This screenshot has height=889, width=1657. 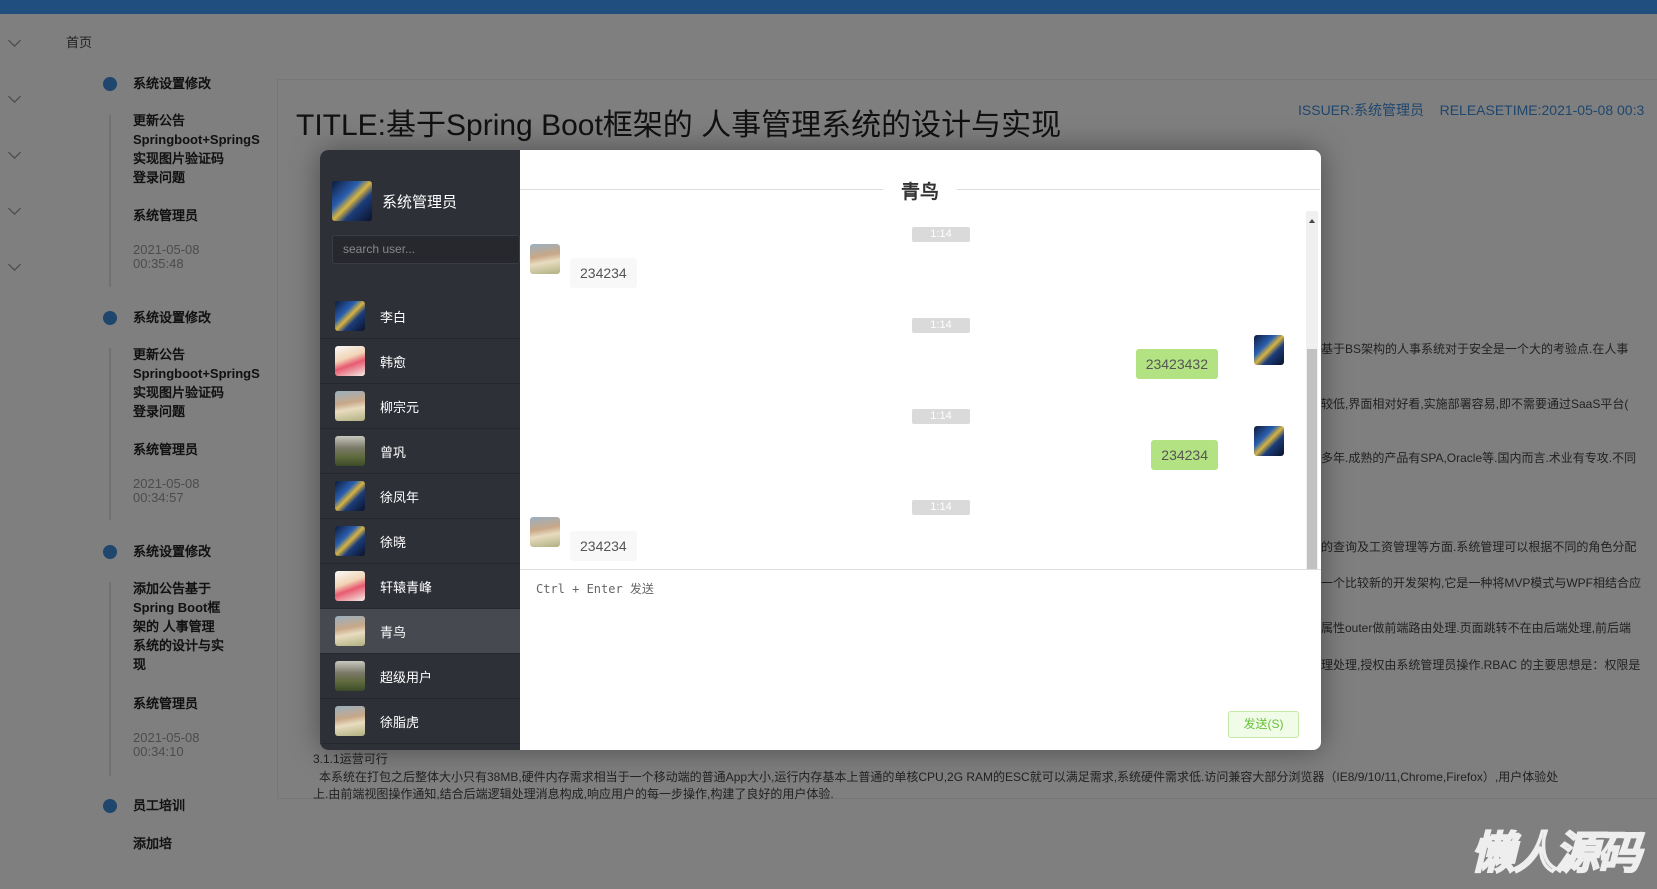 I want to click on contact-item: 青鸟, so click(x=420, y=631).